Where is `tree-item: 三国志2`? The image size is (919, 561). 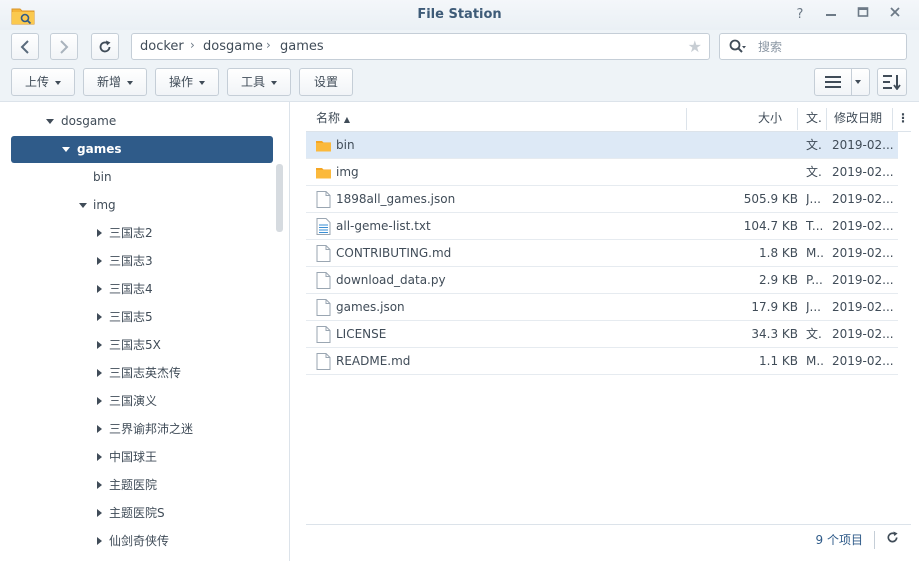 tree-item: 三国志2 is located at coordinates (142, 233).